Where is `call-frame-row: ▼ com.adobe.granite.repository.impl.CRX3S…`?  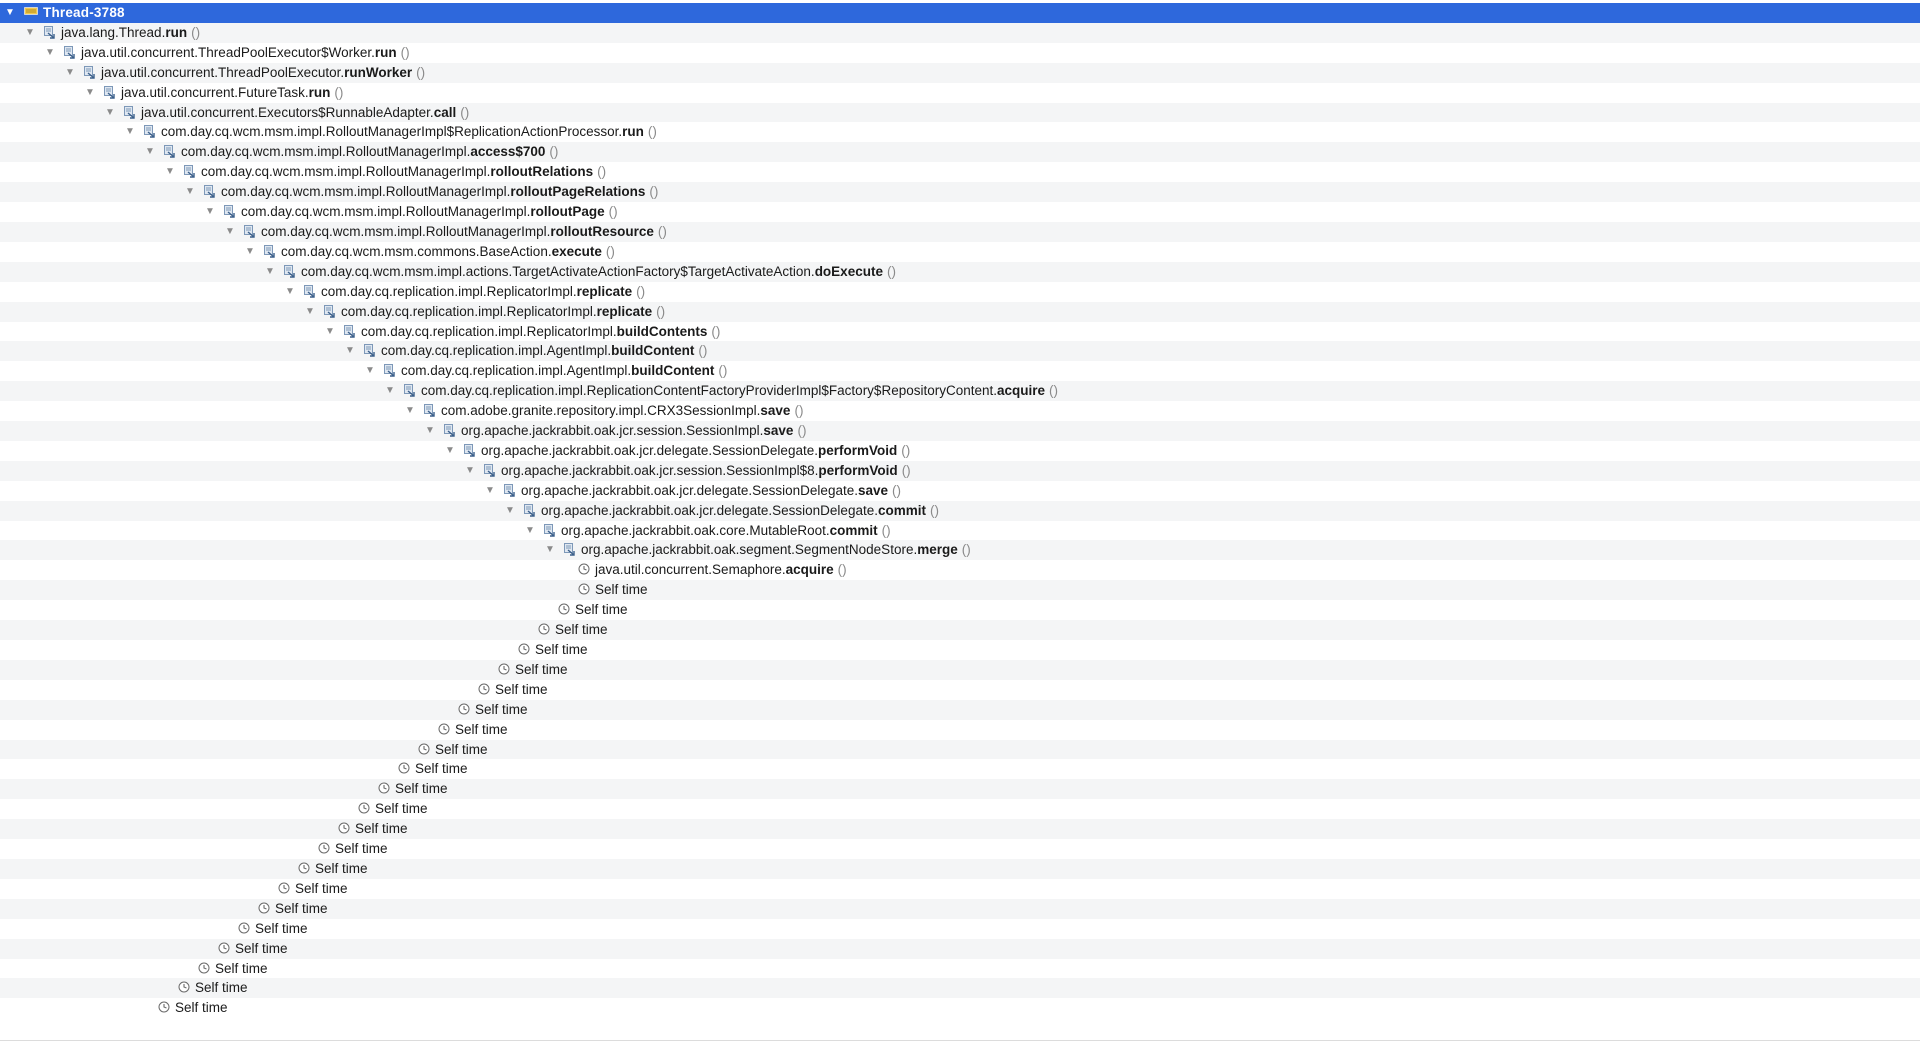
call-frame-row: ▼ com.adobe.granite.repository.impl.CRX3S… is located at coordinates (960, 411).